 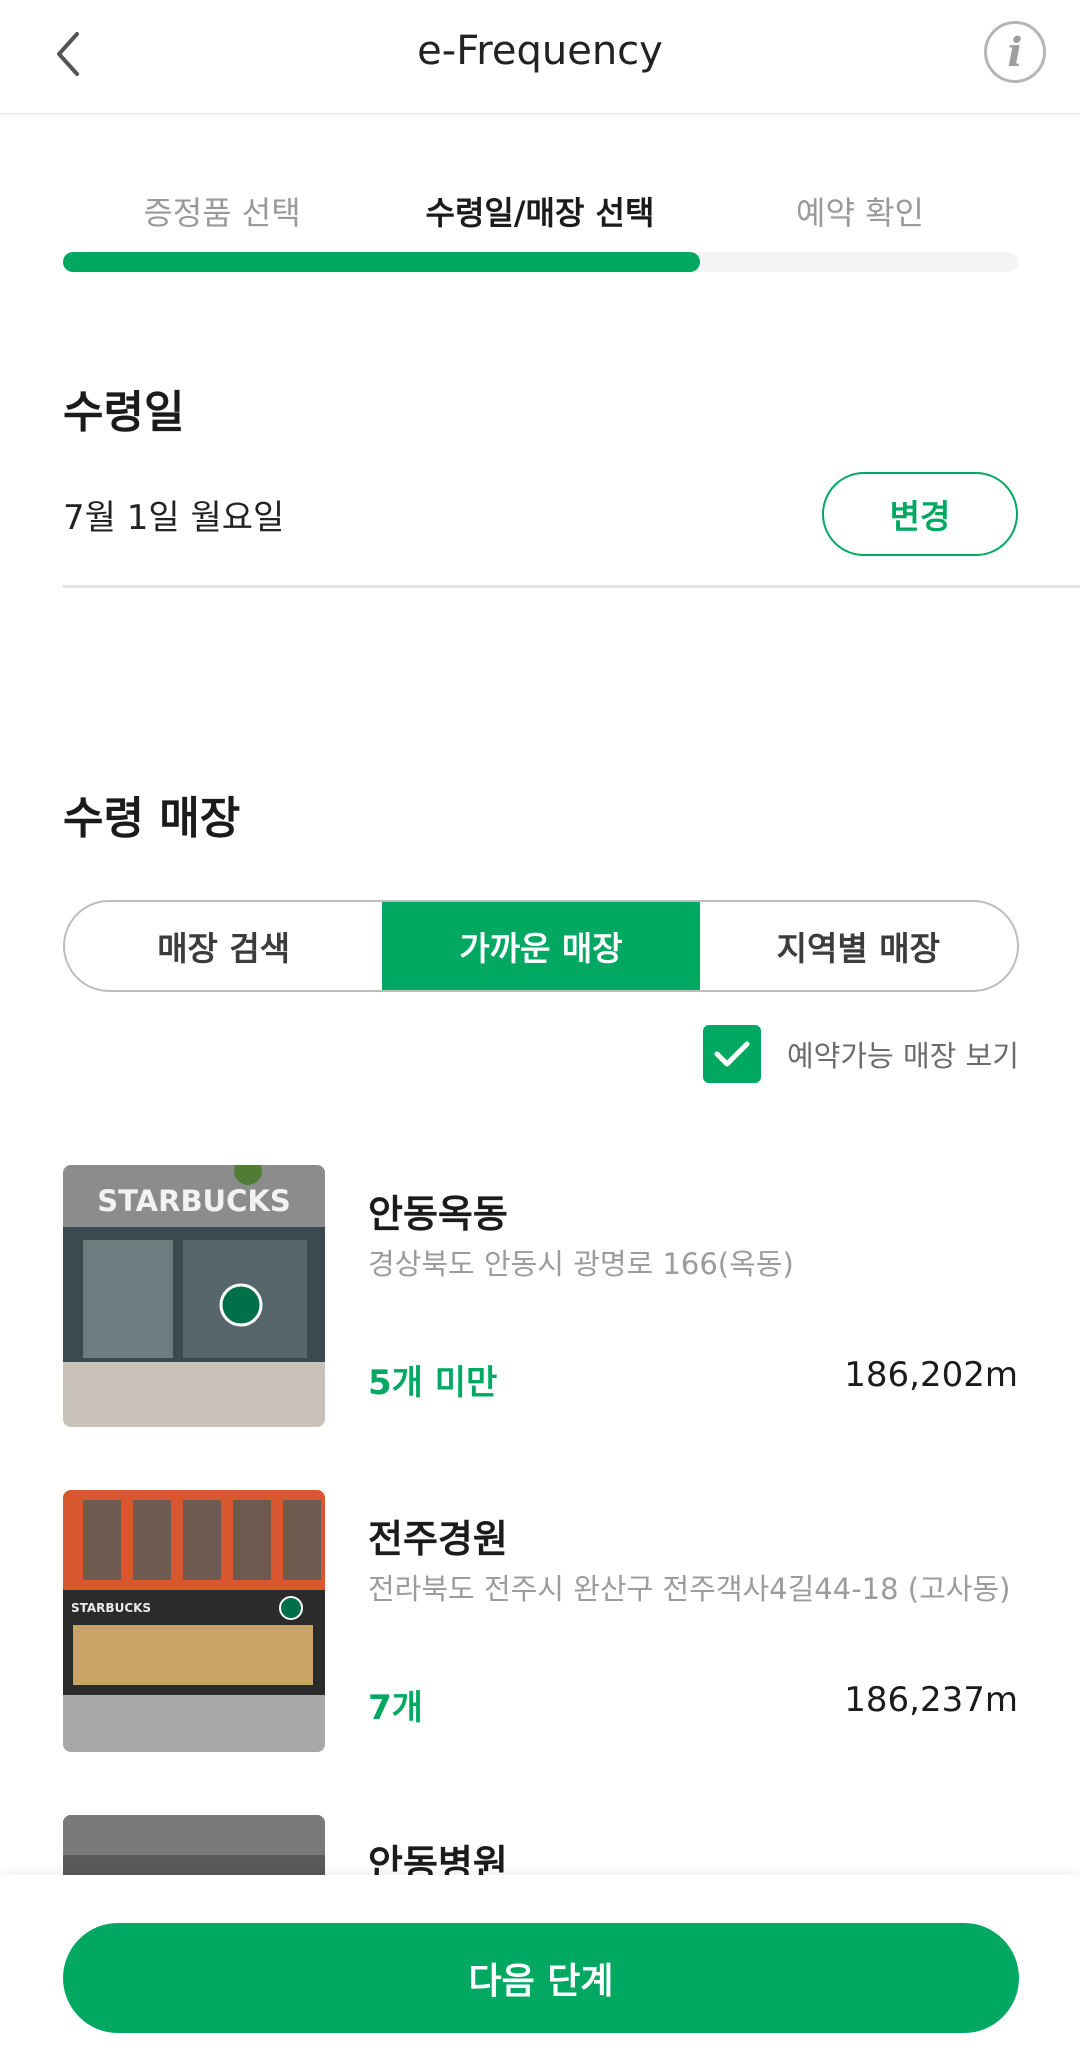 I want to click on step-progress-fill, so click(x=381, y=262).